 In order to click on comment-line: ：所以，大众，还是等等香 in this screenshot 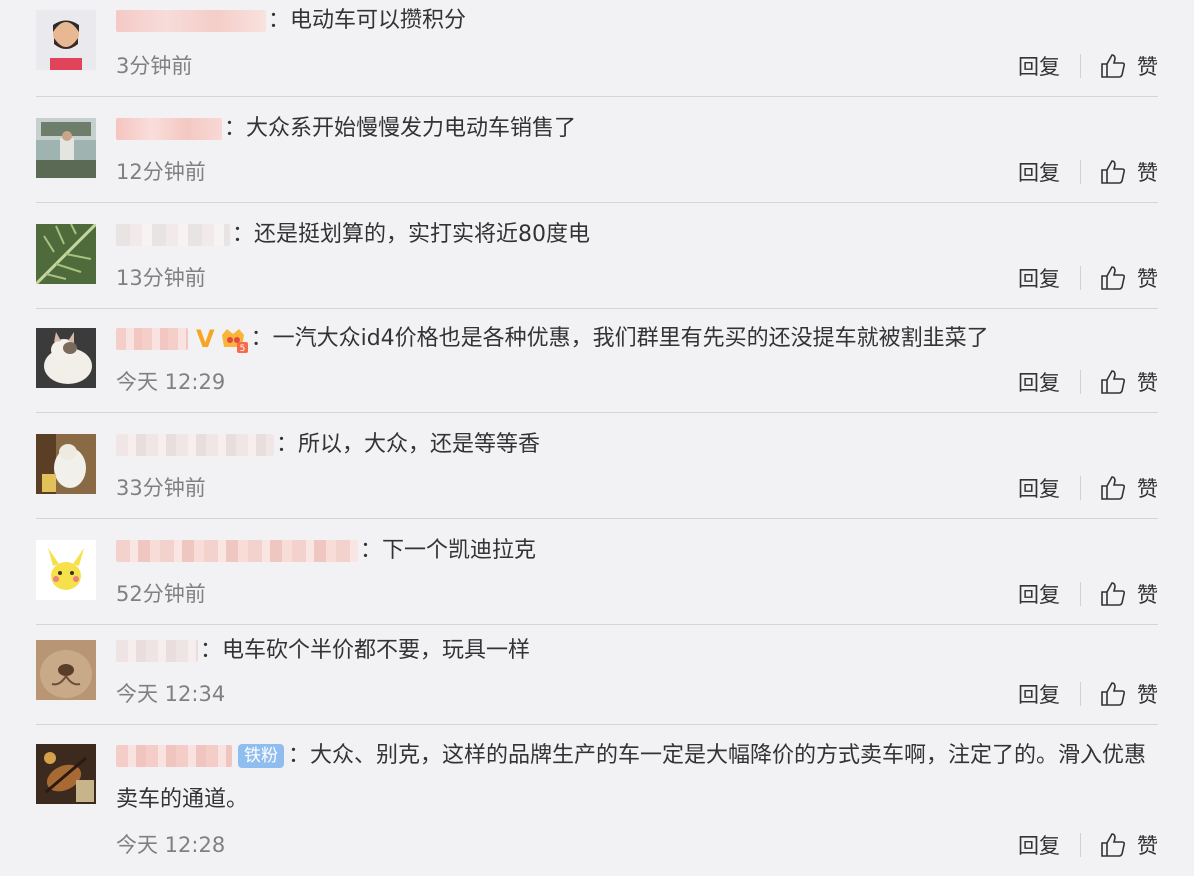, I will do `click(637, 445)`.